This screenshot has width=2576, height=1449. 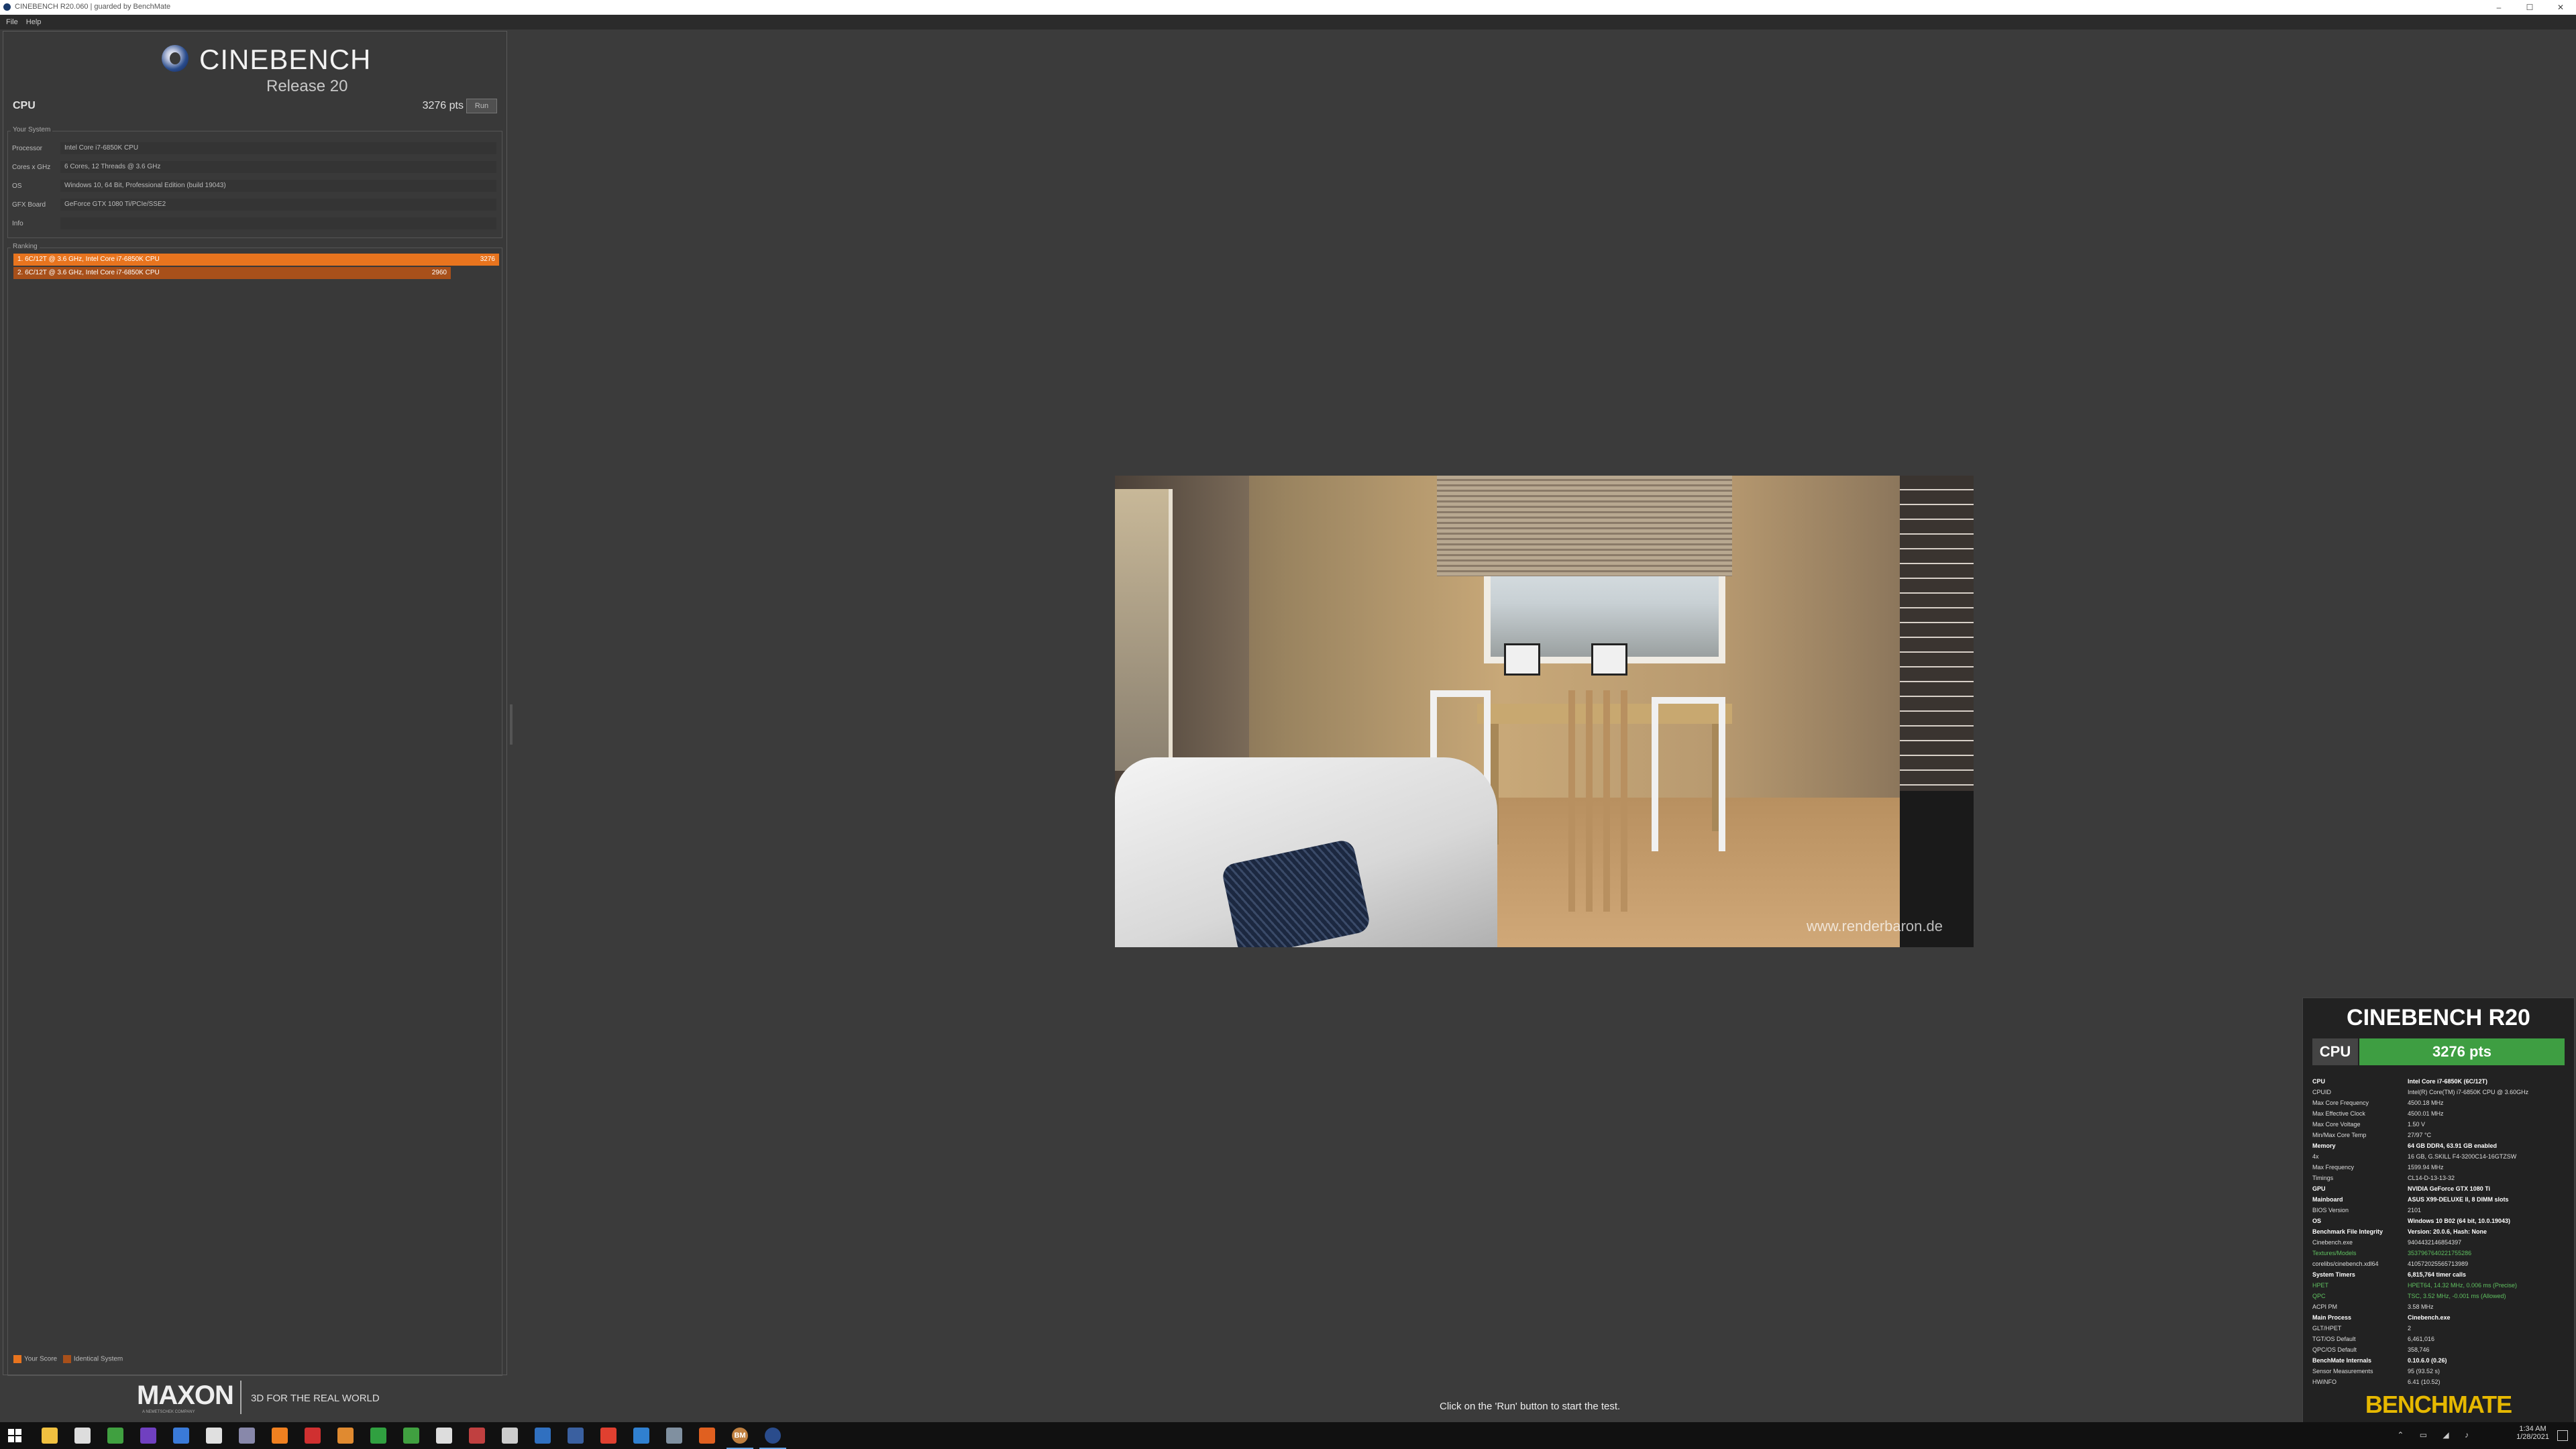 What do you see at coordinates (2421, 1339) in the screenshot?
I see `benchmate-row-value: 6,461,016` at bounding box center [2421, 1339].